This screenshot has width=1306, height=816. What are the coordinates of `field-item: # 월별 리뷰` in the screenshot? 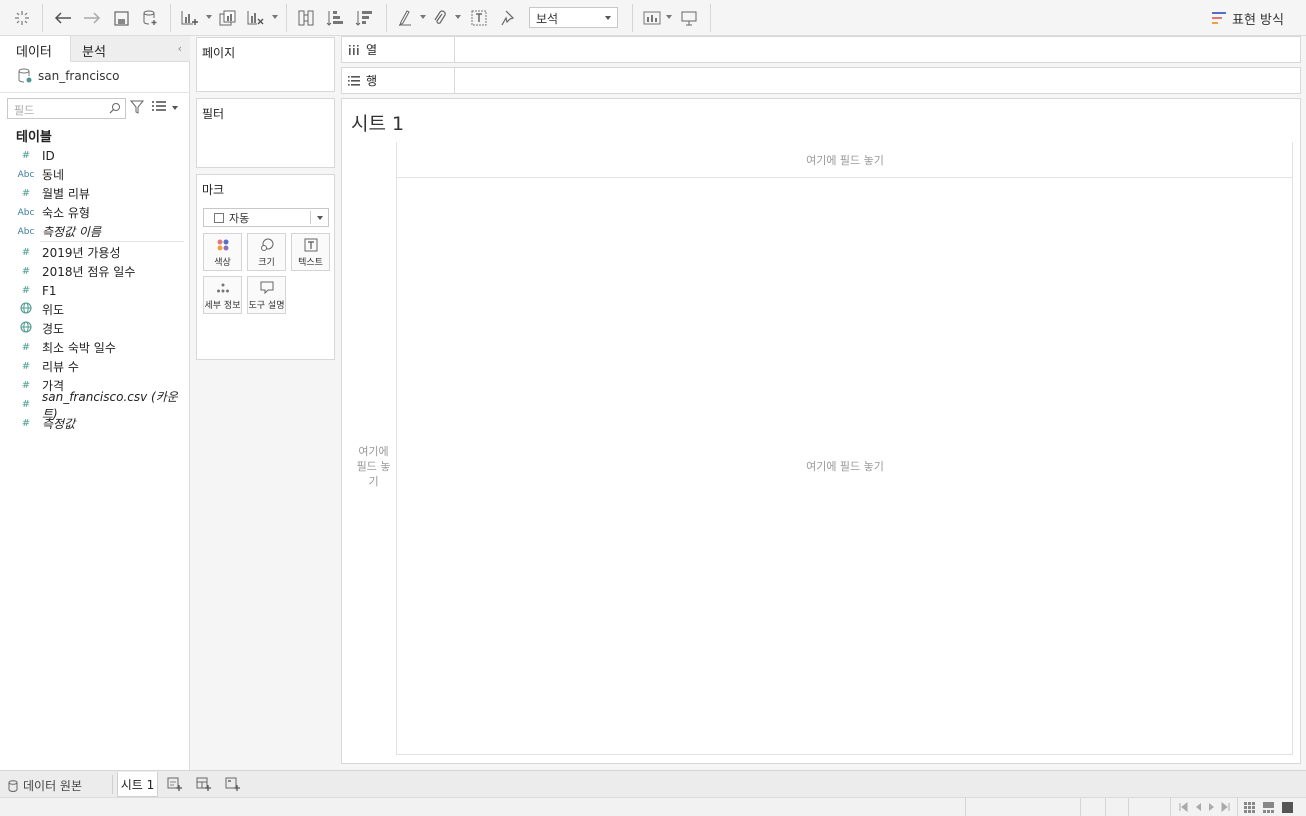 It's located at (95, 193).